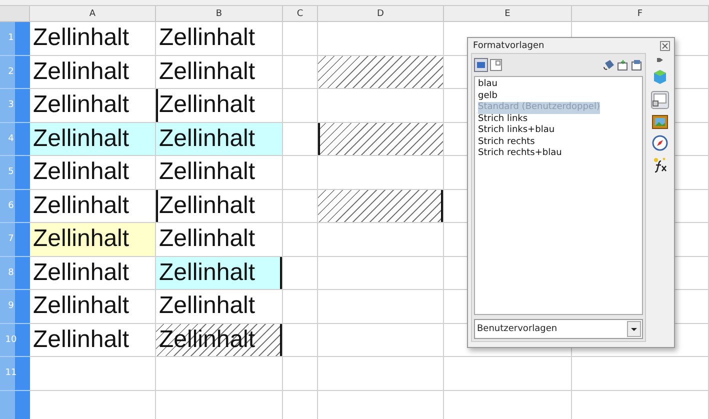  What do you see at coordinates (15, 14) in the screenshot?
I see `corner-header` at bounding box center [15, 14].